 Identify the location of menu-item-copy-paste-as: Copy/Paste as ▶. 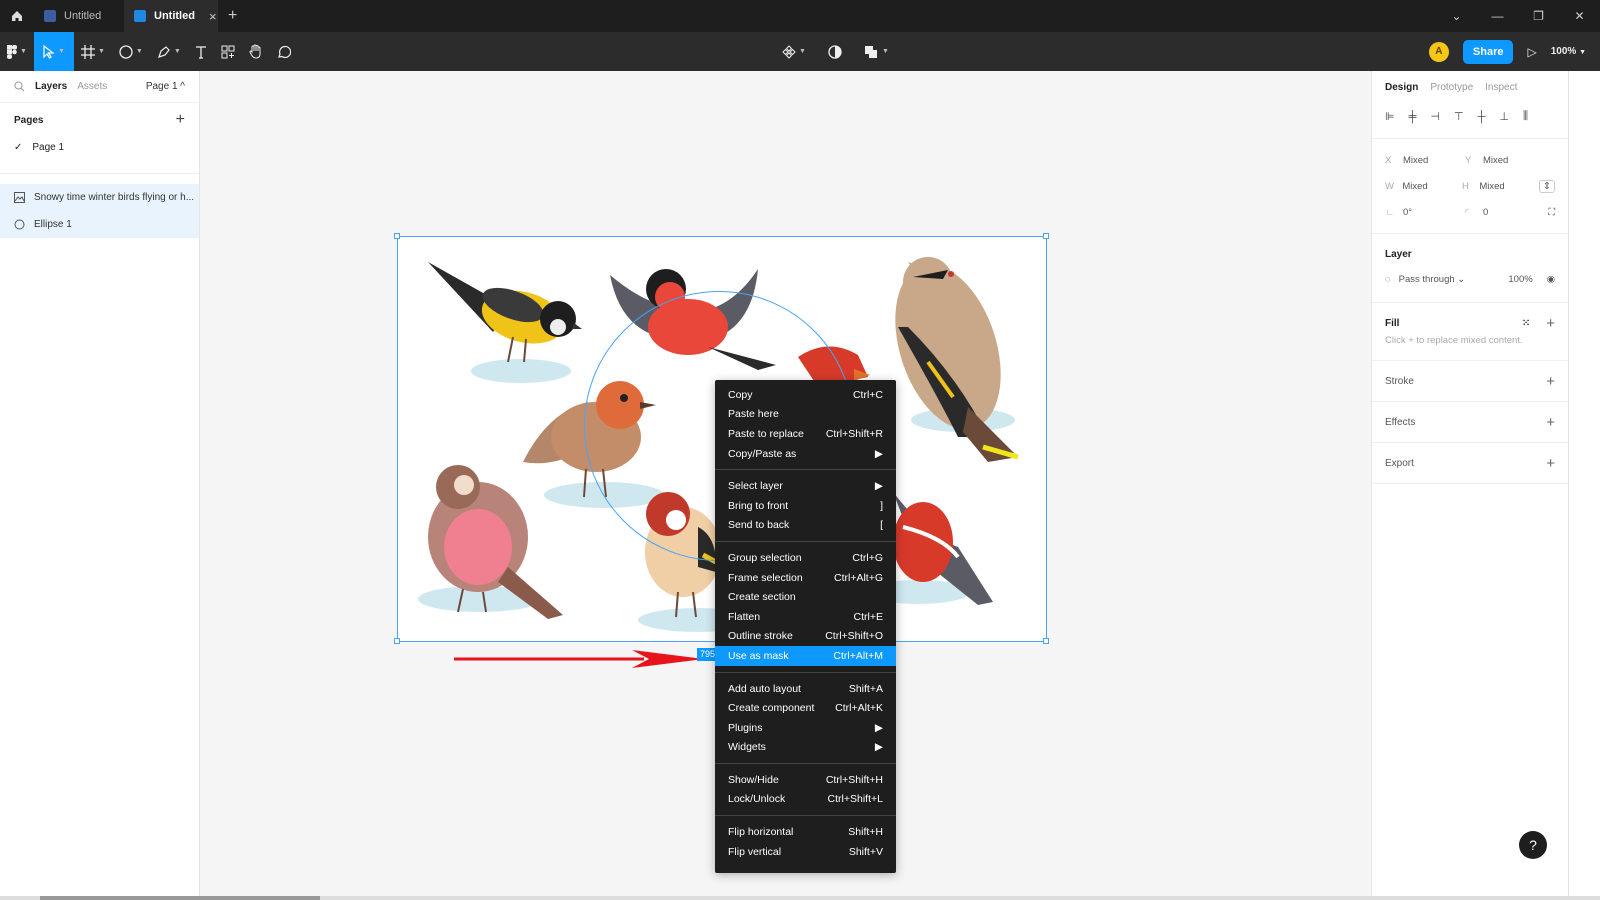
(805, 454).